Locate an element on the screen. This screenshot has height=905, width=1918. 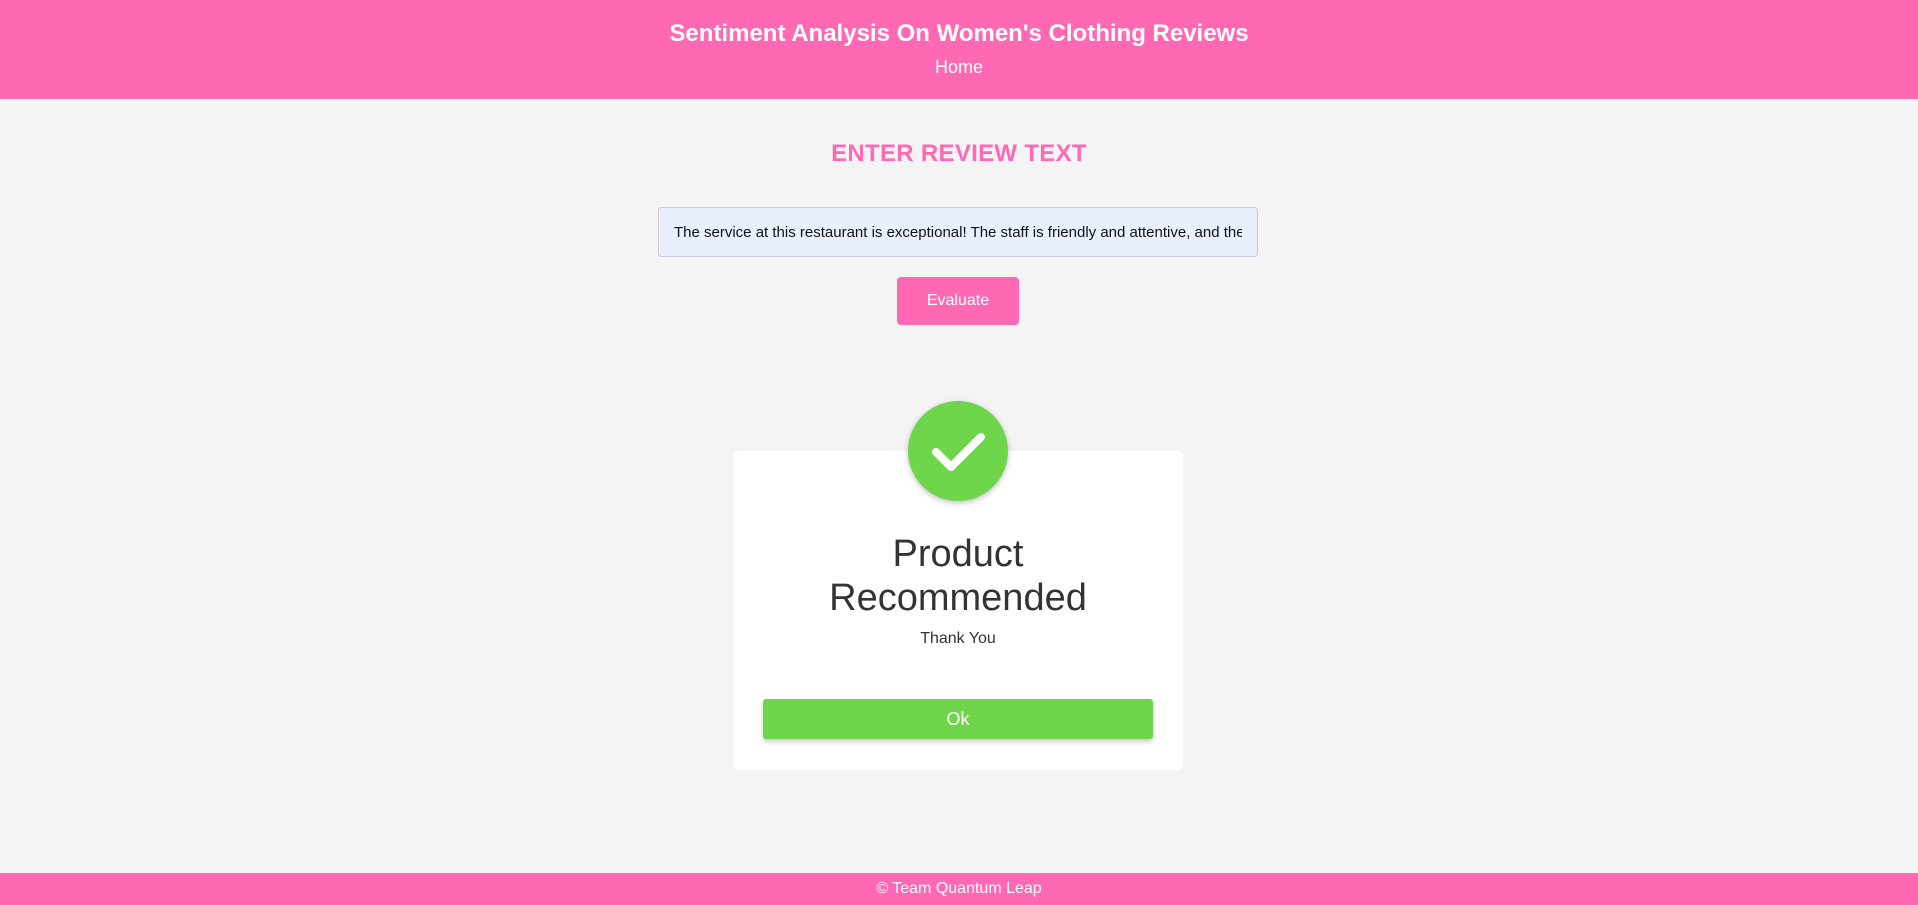
site-footer: © Team Quantum Leap is located at coordinates (959, 889).